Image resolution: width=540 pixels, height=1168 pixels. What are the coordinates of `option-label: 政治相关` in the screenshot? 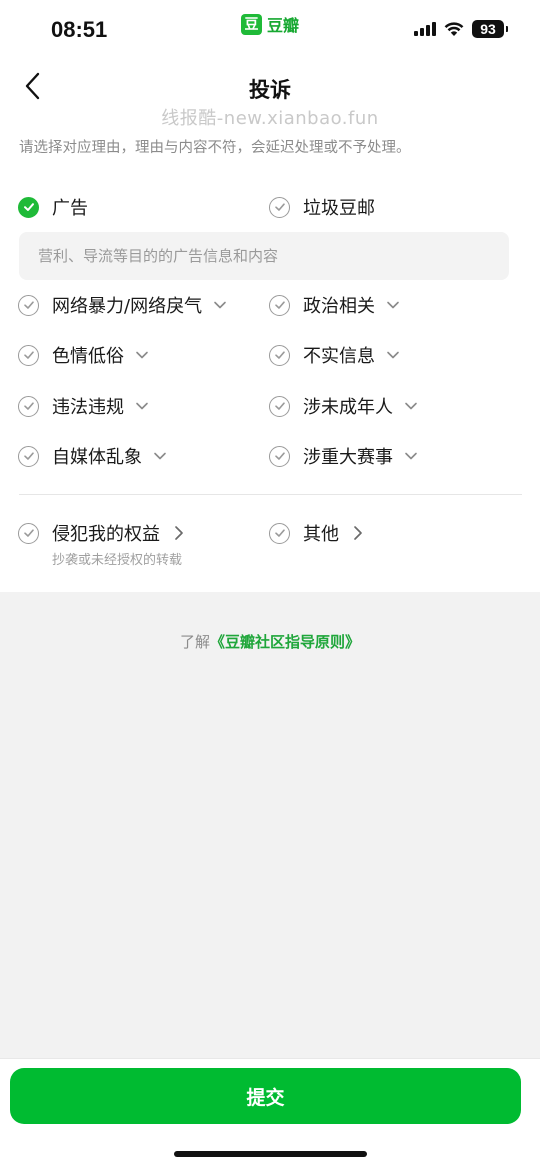 It's located at (339, 306).